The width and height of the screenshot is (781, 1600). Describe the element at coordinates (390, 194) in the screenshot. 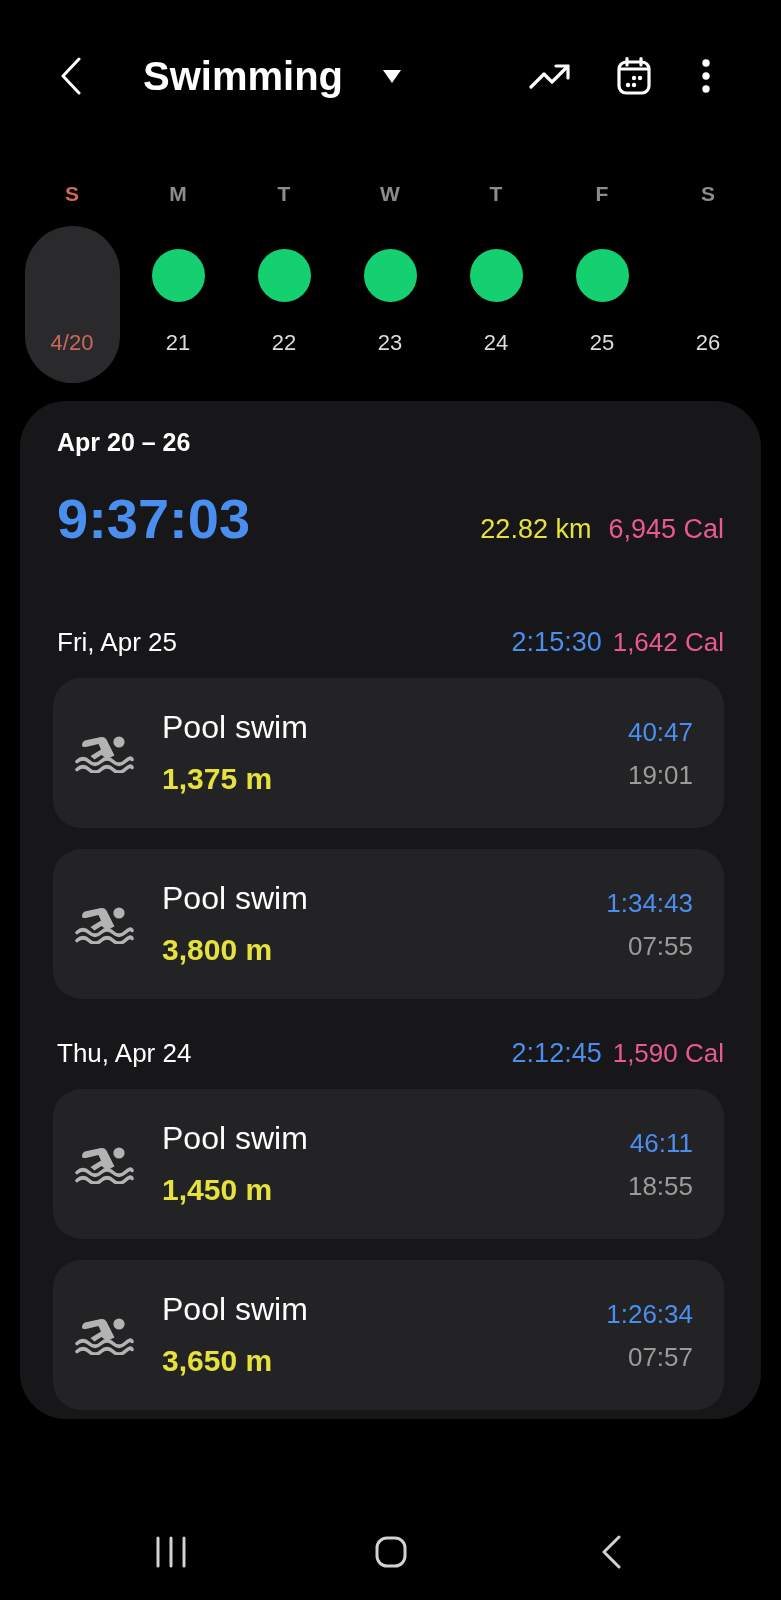

I see `weekday-label: W` at that location.